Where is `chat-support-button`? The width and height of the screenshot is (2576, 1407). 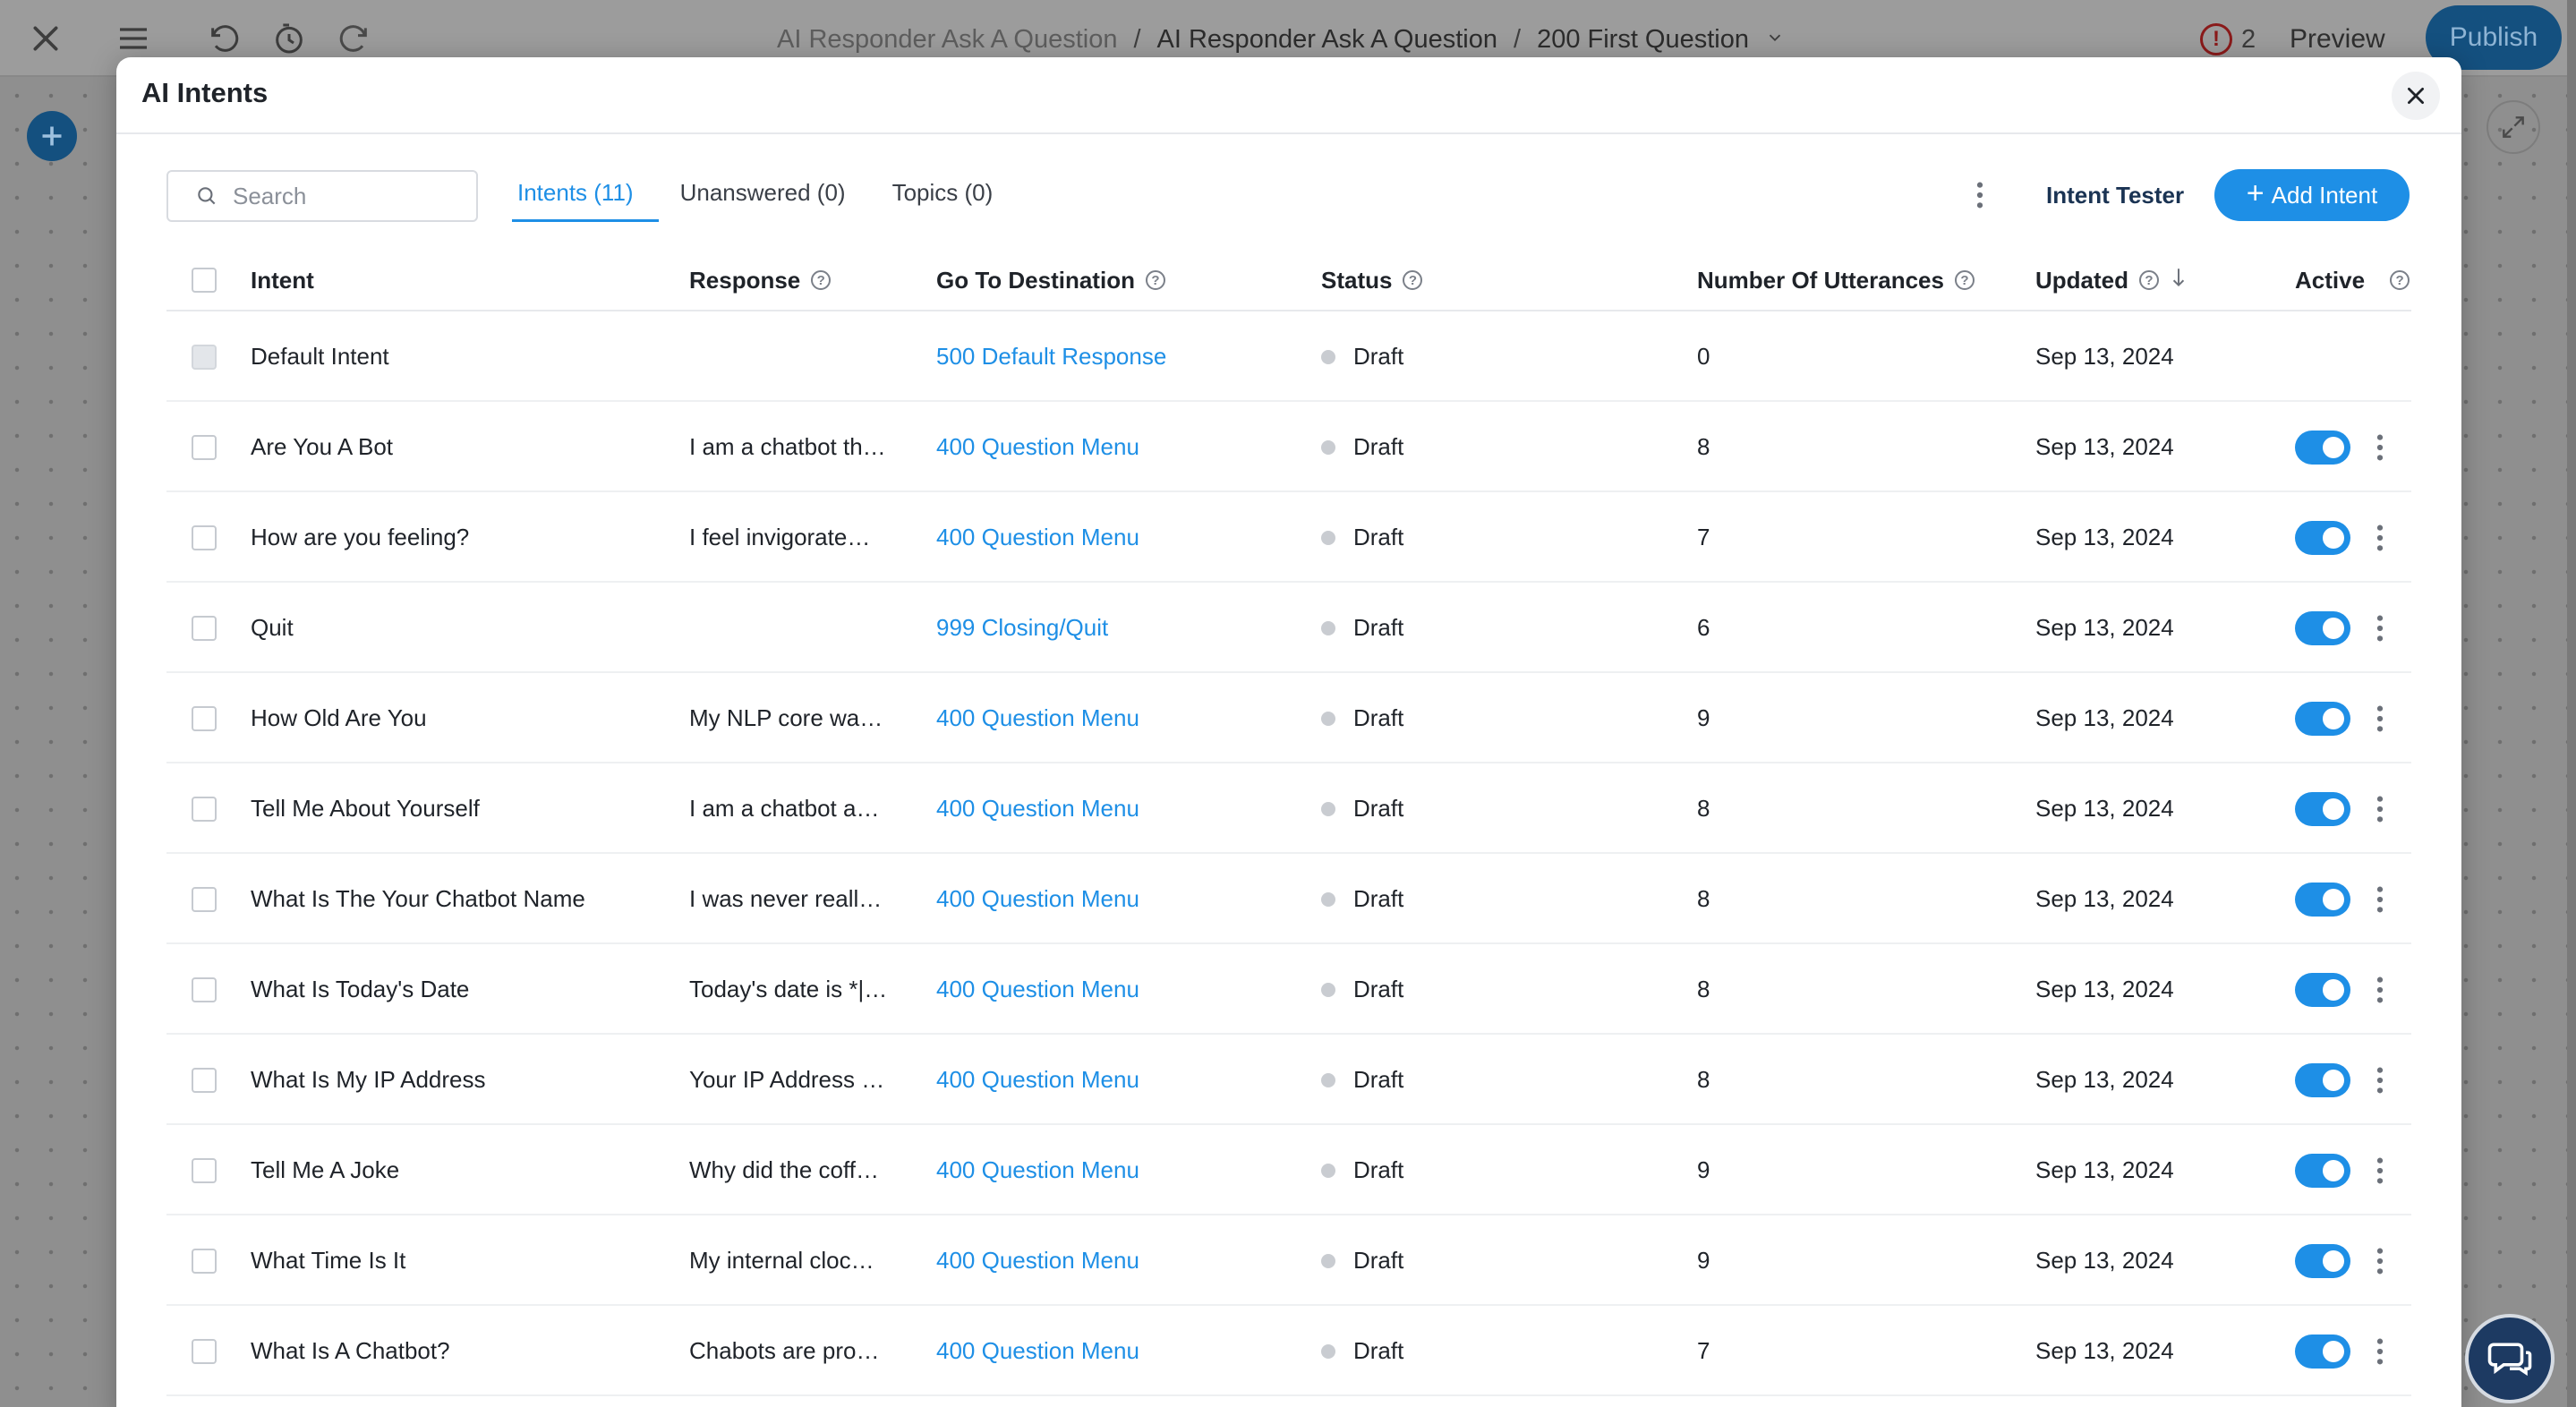
chat-support-button is located at coordinates (2510, 1358).